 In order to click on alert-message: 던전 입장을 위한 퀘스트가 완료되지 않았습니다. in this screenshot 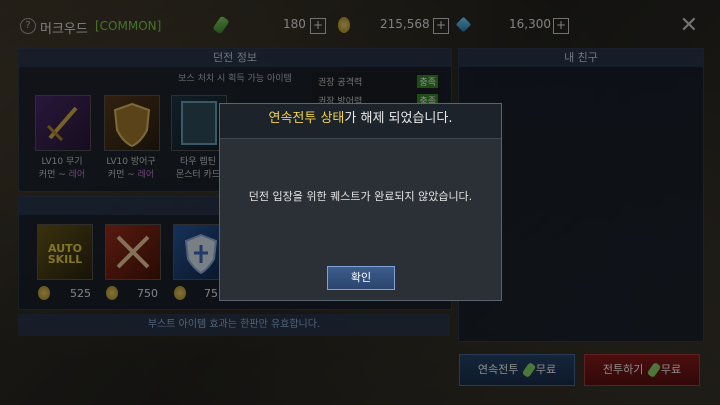, I will do `click(360, 196)`.